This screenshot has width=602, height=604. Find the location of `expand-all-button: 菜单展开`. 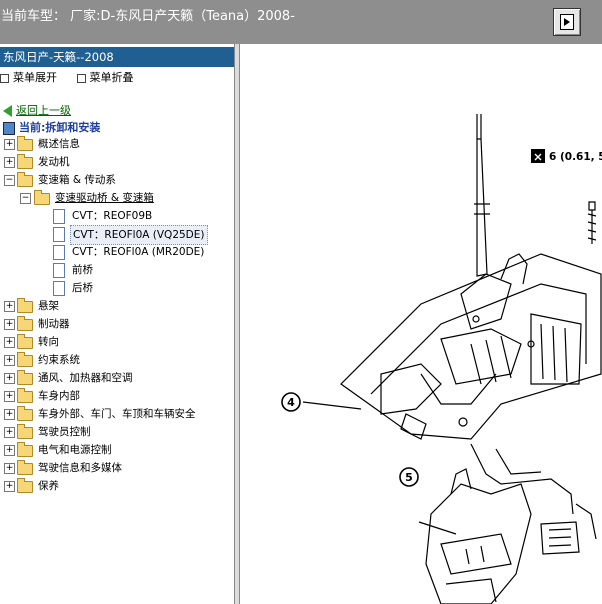

expand-all-button: 菜单展开 is located at coordinates (32, 77).